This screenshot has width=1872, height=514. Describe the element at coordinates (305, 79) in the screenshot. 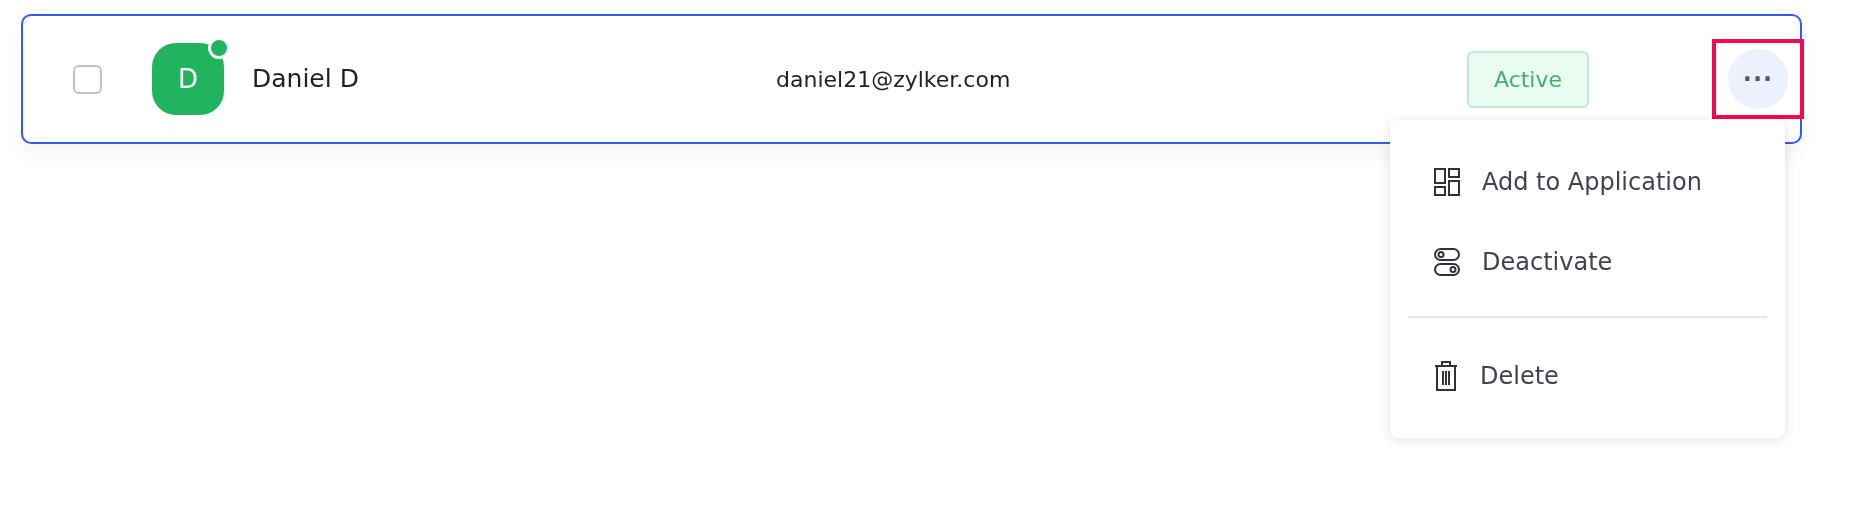

I see `user-name: Daniel D` at that location.